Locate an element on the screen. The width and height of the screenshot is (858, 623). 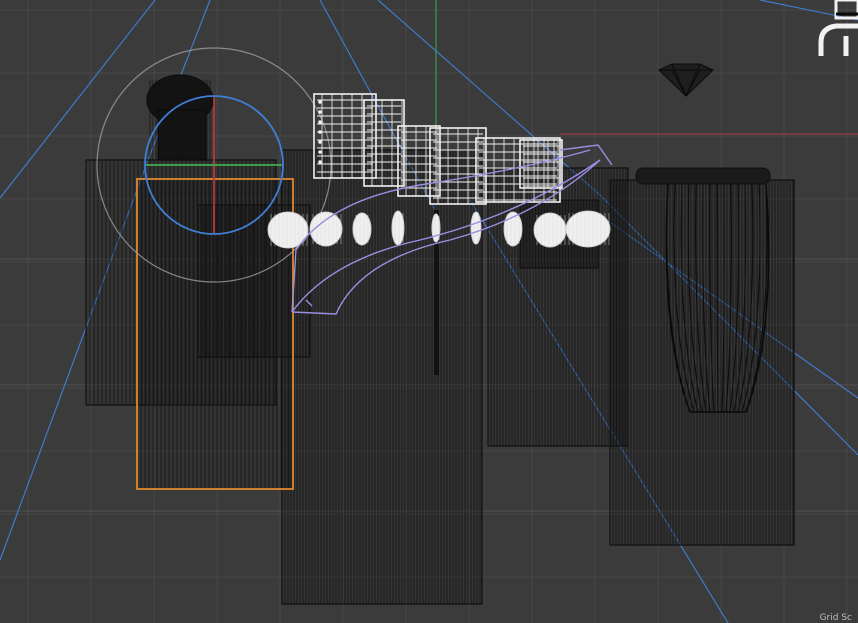
gem-icon is located at coordinates (686, 80).